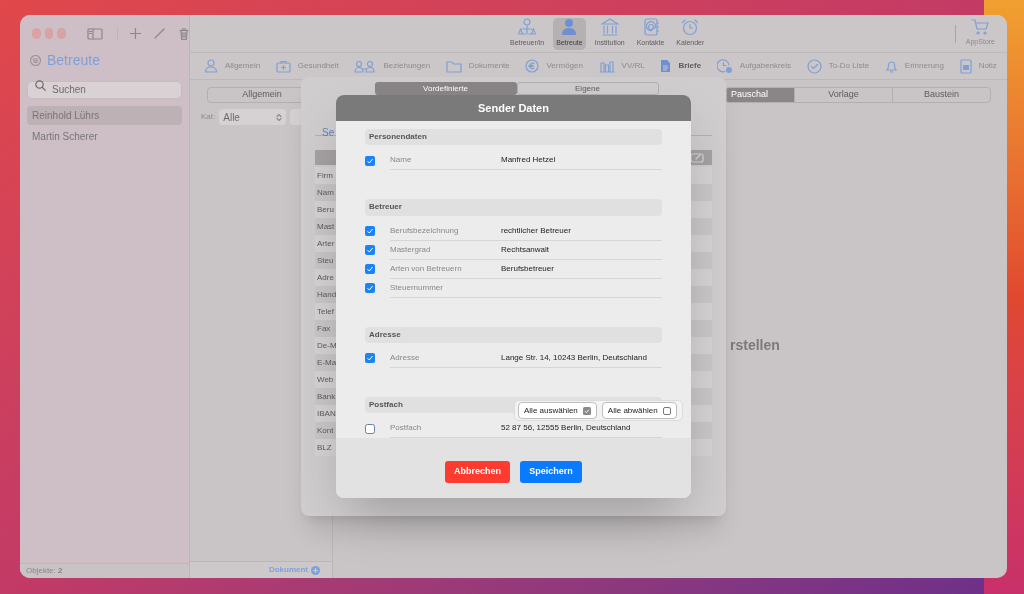 This screenshot has width=1024, height=594. What do you see at coordinates (104, 136) in the screenshot?
I see `sidebar-item: Martin Scherer` at bounding box center [104, 136].